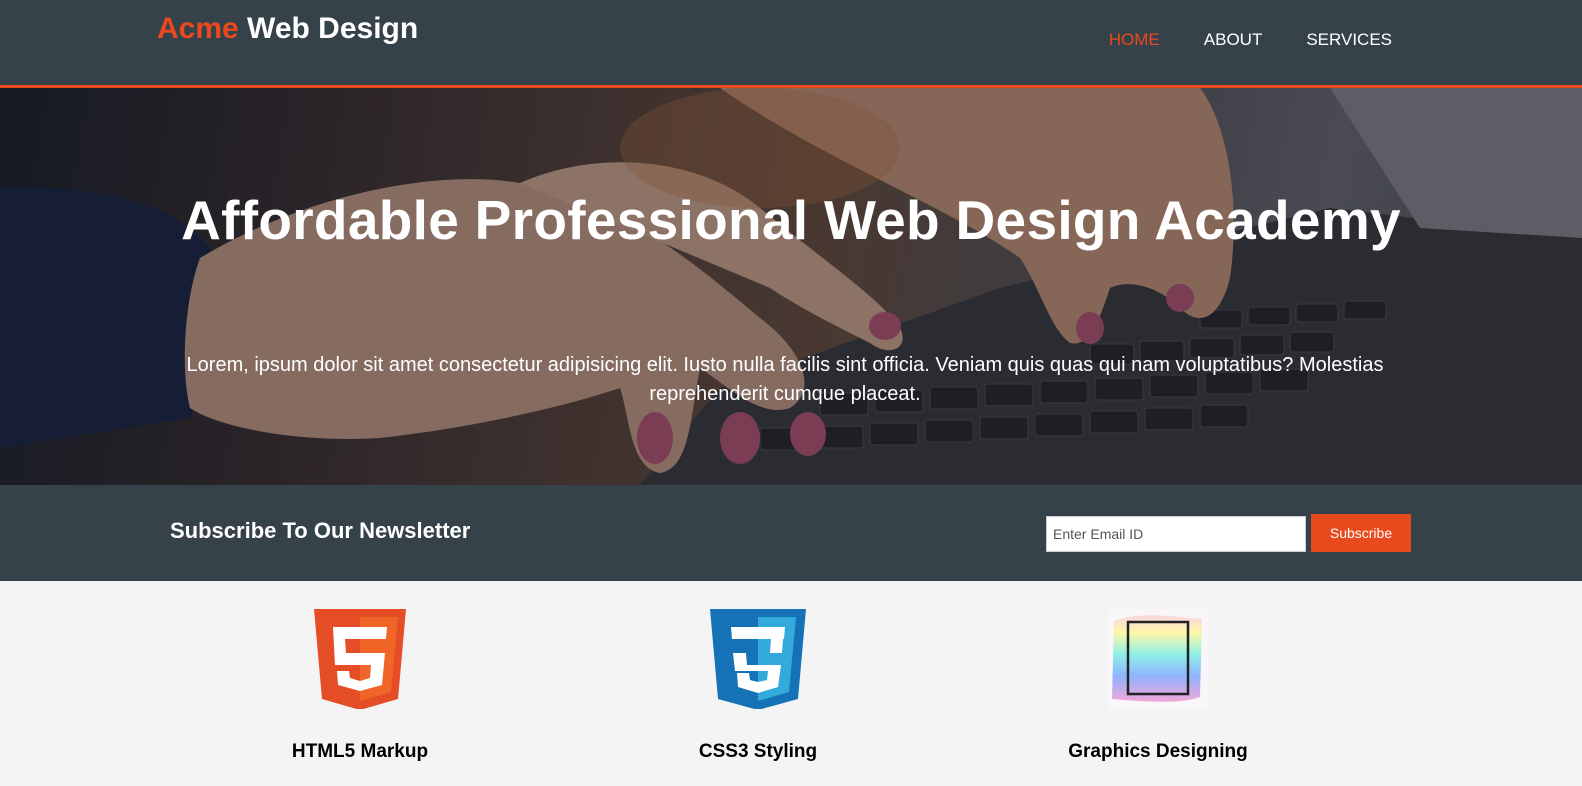 Image resolution: width=1582 pixels, height=786 pixels. I want to click on brand-logo: Acme Web Design, so click(287, 29).